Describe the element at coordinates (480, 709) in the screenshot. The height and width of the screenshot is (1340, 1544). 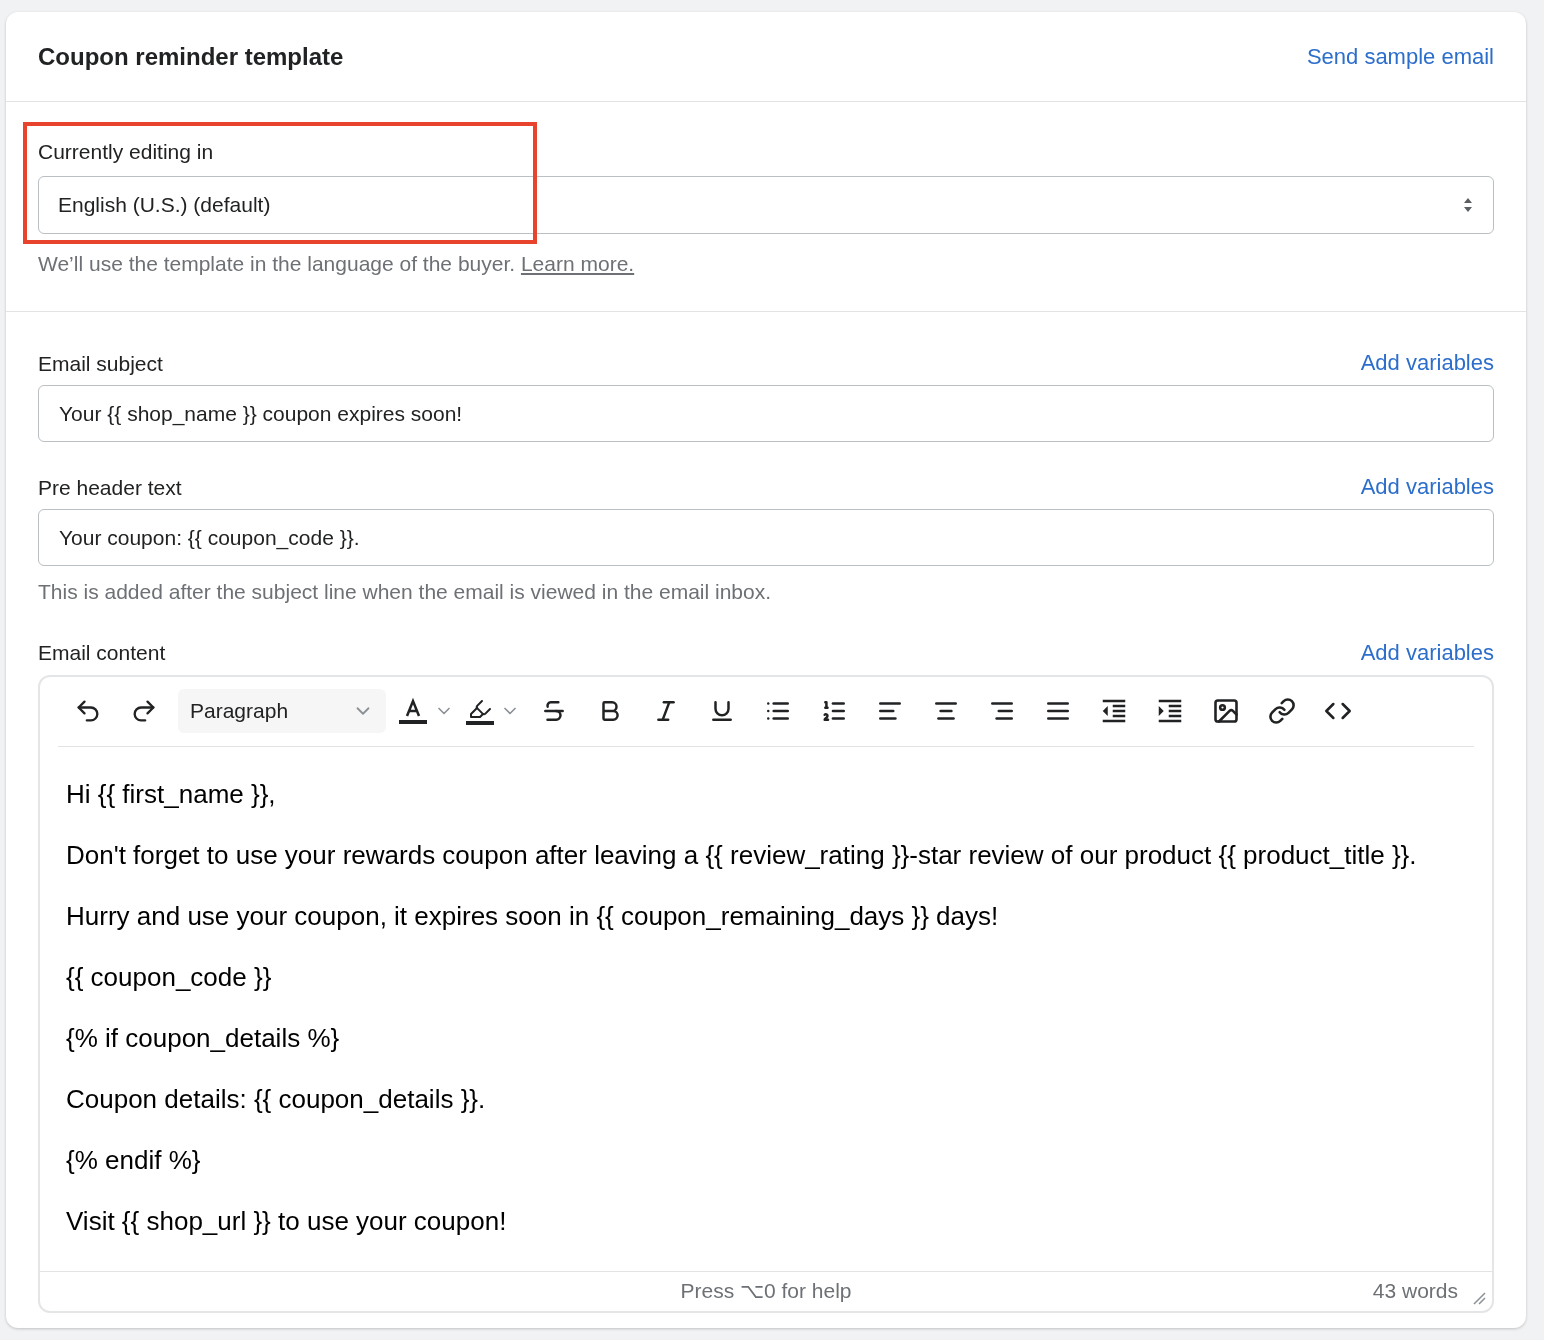
I see `highlighter-icon` at that location.